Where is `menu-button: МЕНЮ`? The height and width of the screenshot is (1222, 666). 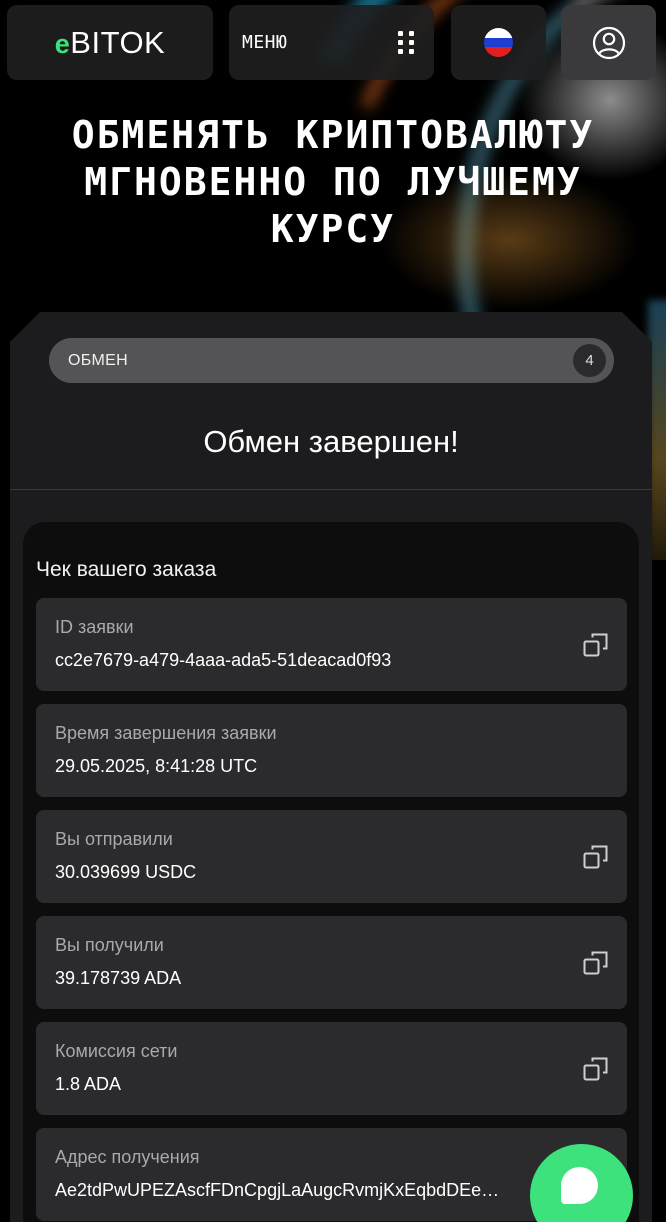
menu-button: МЕНЮ is located at coordinates (331, 42).